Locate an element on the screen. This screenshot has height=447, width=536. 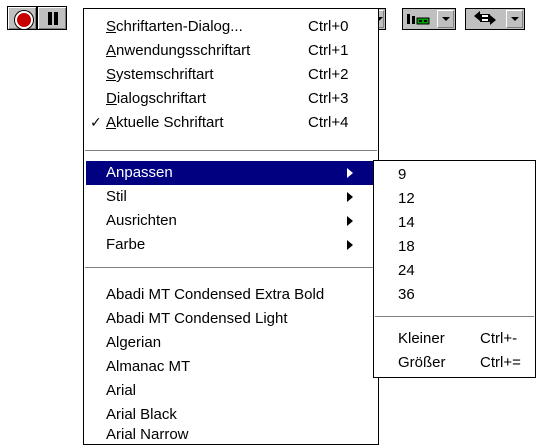
menu-item-style: Stil is located at coordinates (231, 197).